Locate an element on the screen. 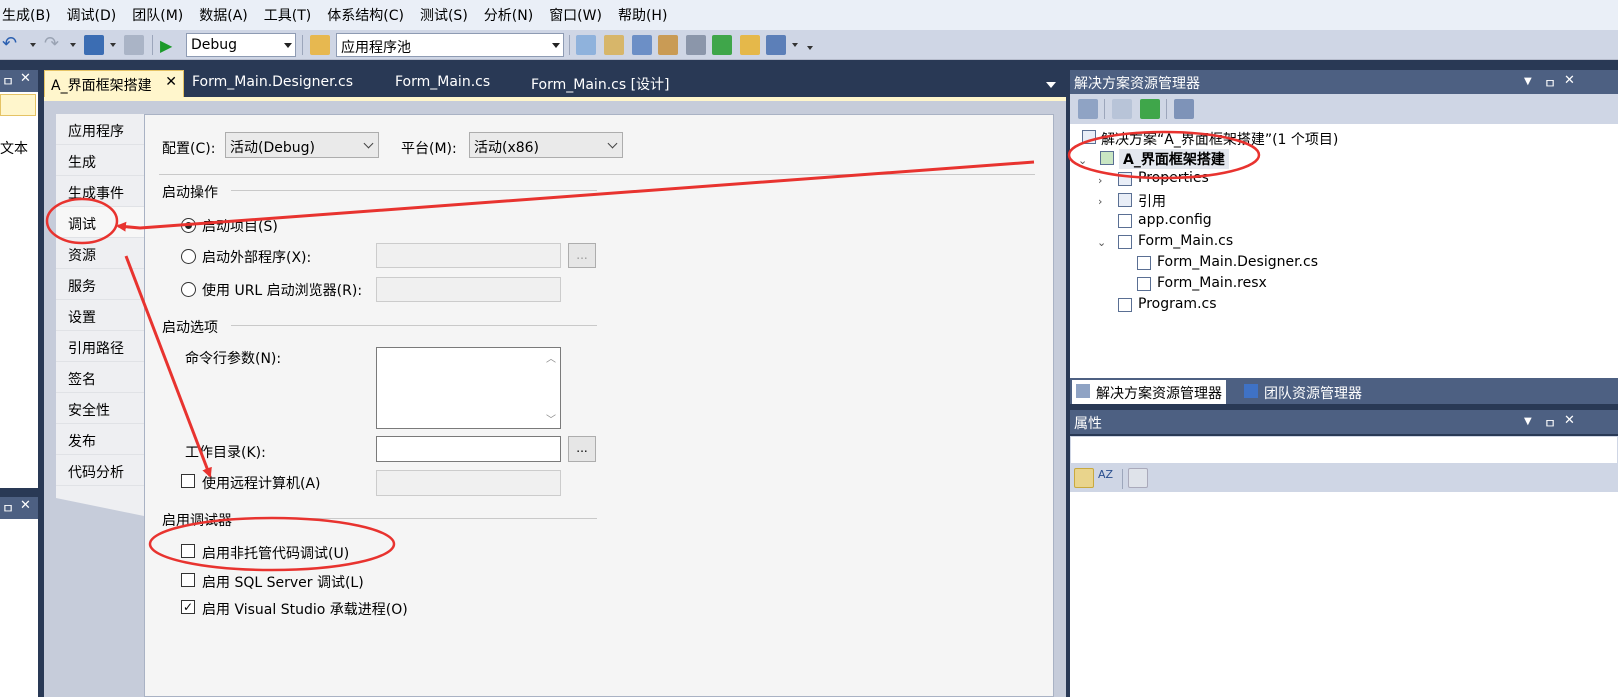  search-icon is located at coordinates (586, 45).